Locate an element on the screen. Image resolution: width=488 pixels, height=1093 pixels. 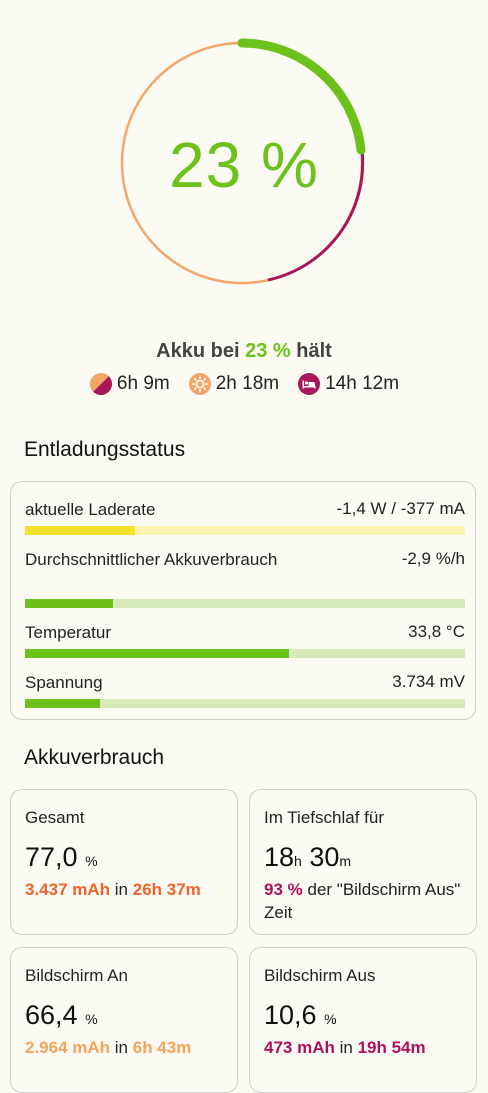
akku-summary: Akku bei 23 % hält is located at coordinates (244, 351).